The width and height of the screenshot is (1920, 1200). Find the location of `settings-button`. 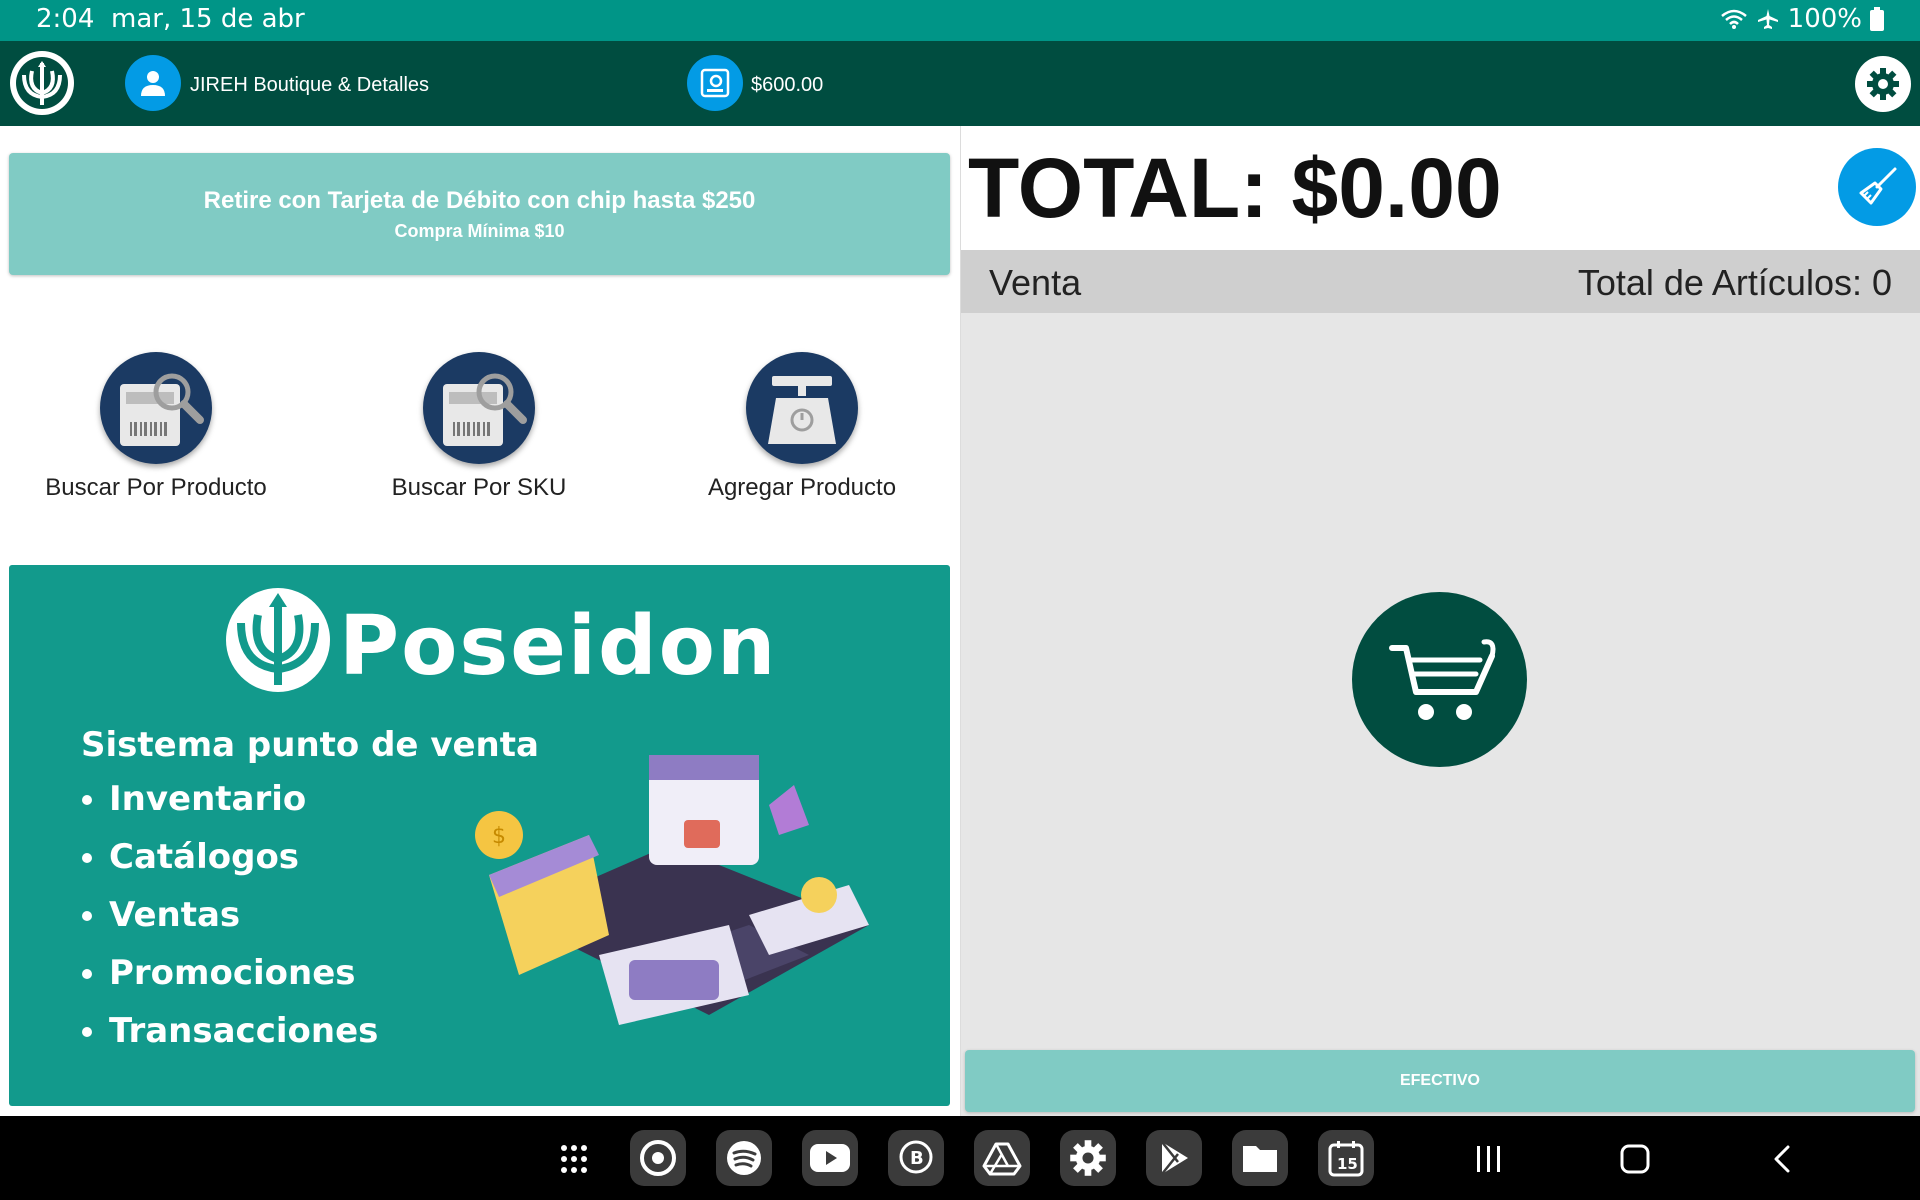

settings-button is located at coordinates (1883, 84).